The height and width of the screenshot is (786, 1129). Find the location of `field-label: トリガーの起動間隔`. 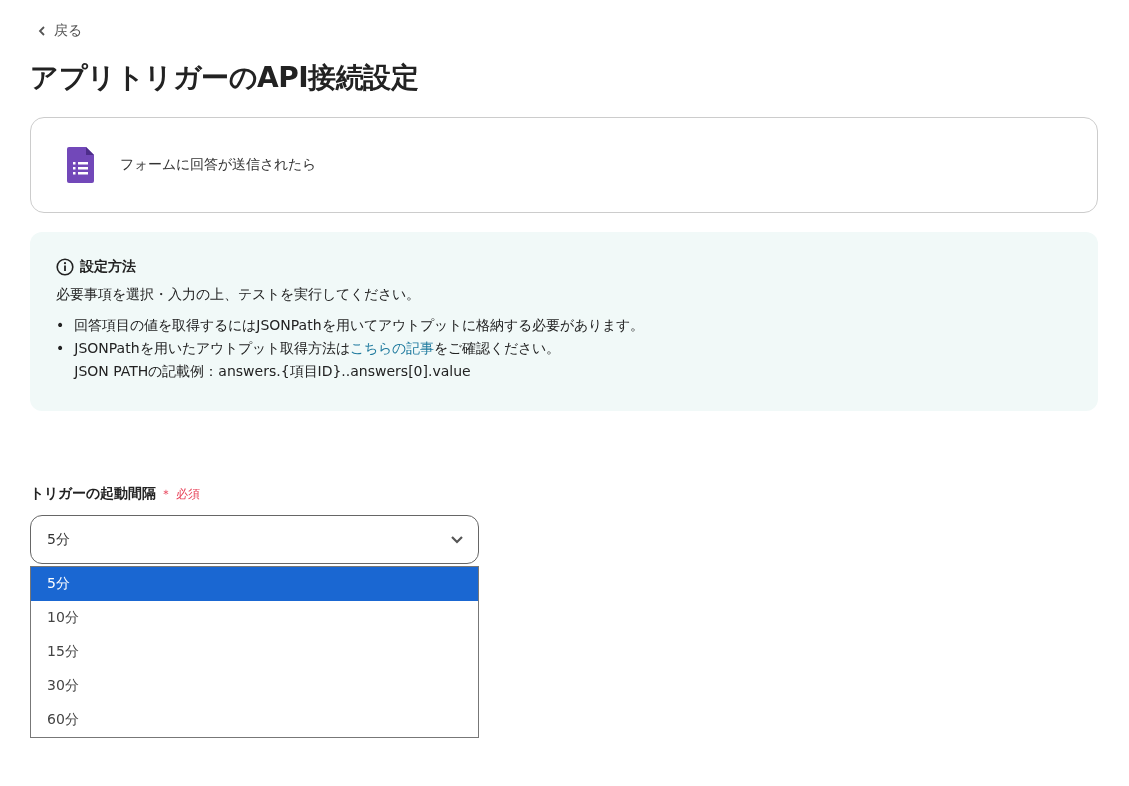

field-label: トリガーの起動間隔 is located at coordinates (93, 494).